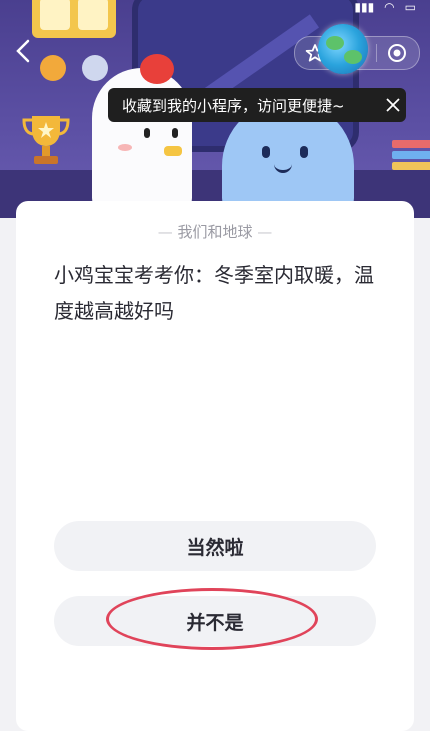 This screenshot has width=430, height=731. I want to click on chevron-left-icon, so click(23, 51).